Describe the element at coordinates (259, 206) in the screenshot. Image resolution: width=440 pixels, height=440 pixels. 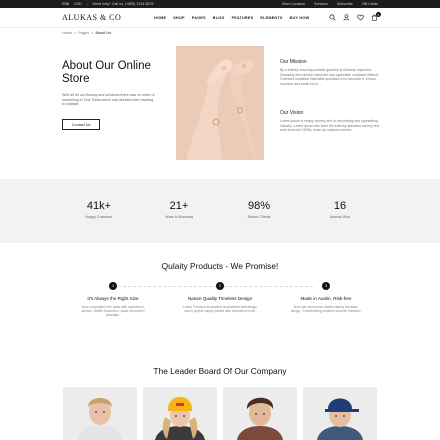
I see `stat-value: 98%` at that location.